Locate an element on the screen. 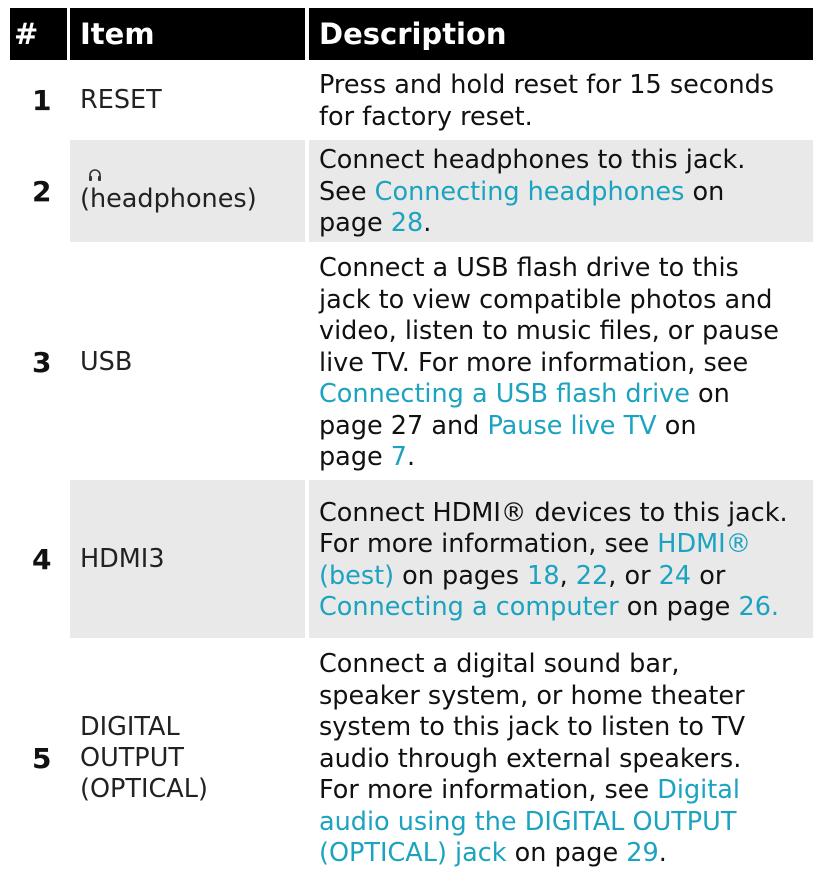  description-line: video, listen to music files, or pause is located at coordinates (566, 332).